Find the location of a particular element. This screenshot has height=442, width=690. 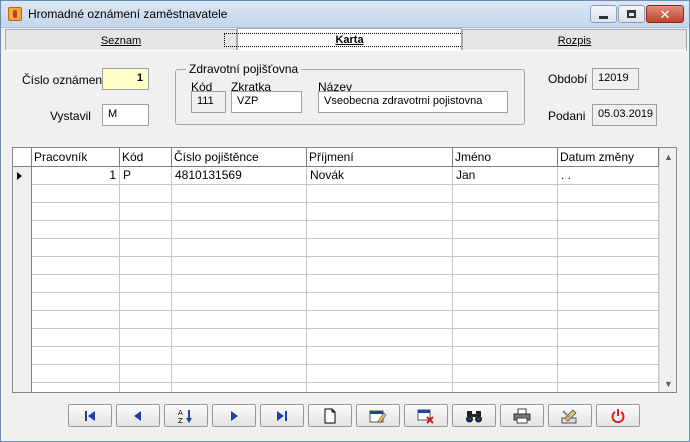

tools-button is located at coordinates (570, 415).